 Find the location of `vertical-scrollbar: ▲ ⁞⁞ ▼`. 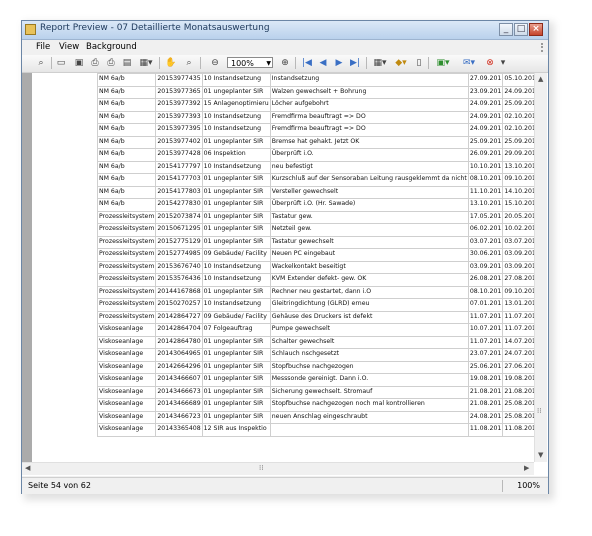

vertical-scrollbar: ▲ ⁞⁞ ▼ is located at coordinates (540, 267).